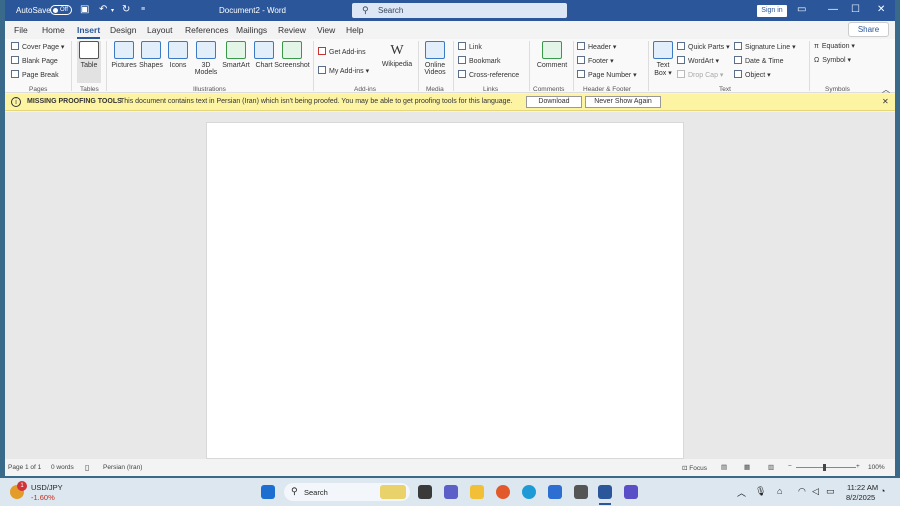  Describe the element at coordinates (881, 9) in the screenshot. I see `close-icon: ✕` at that location.